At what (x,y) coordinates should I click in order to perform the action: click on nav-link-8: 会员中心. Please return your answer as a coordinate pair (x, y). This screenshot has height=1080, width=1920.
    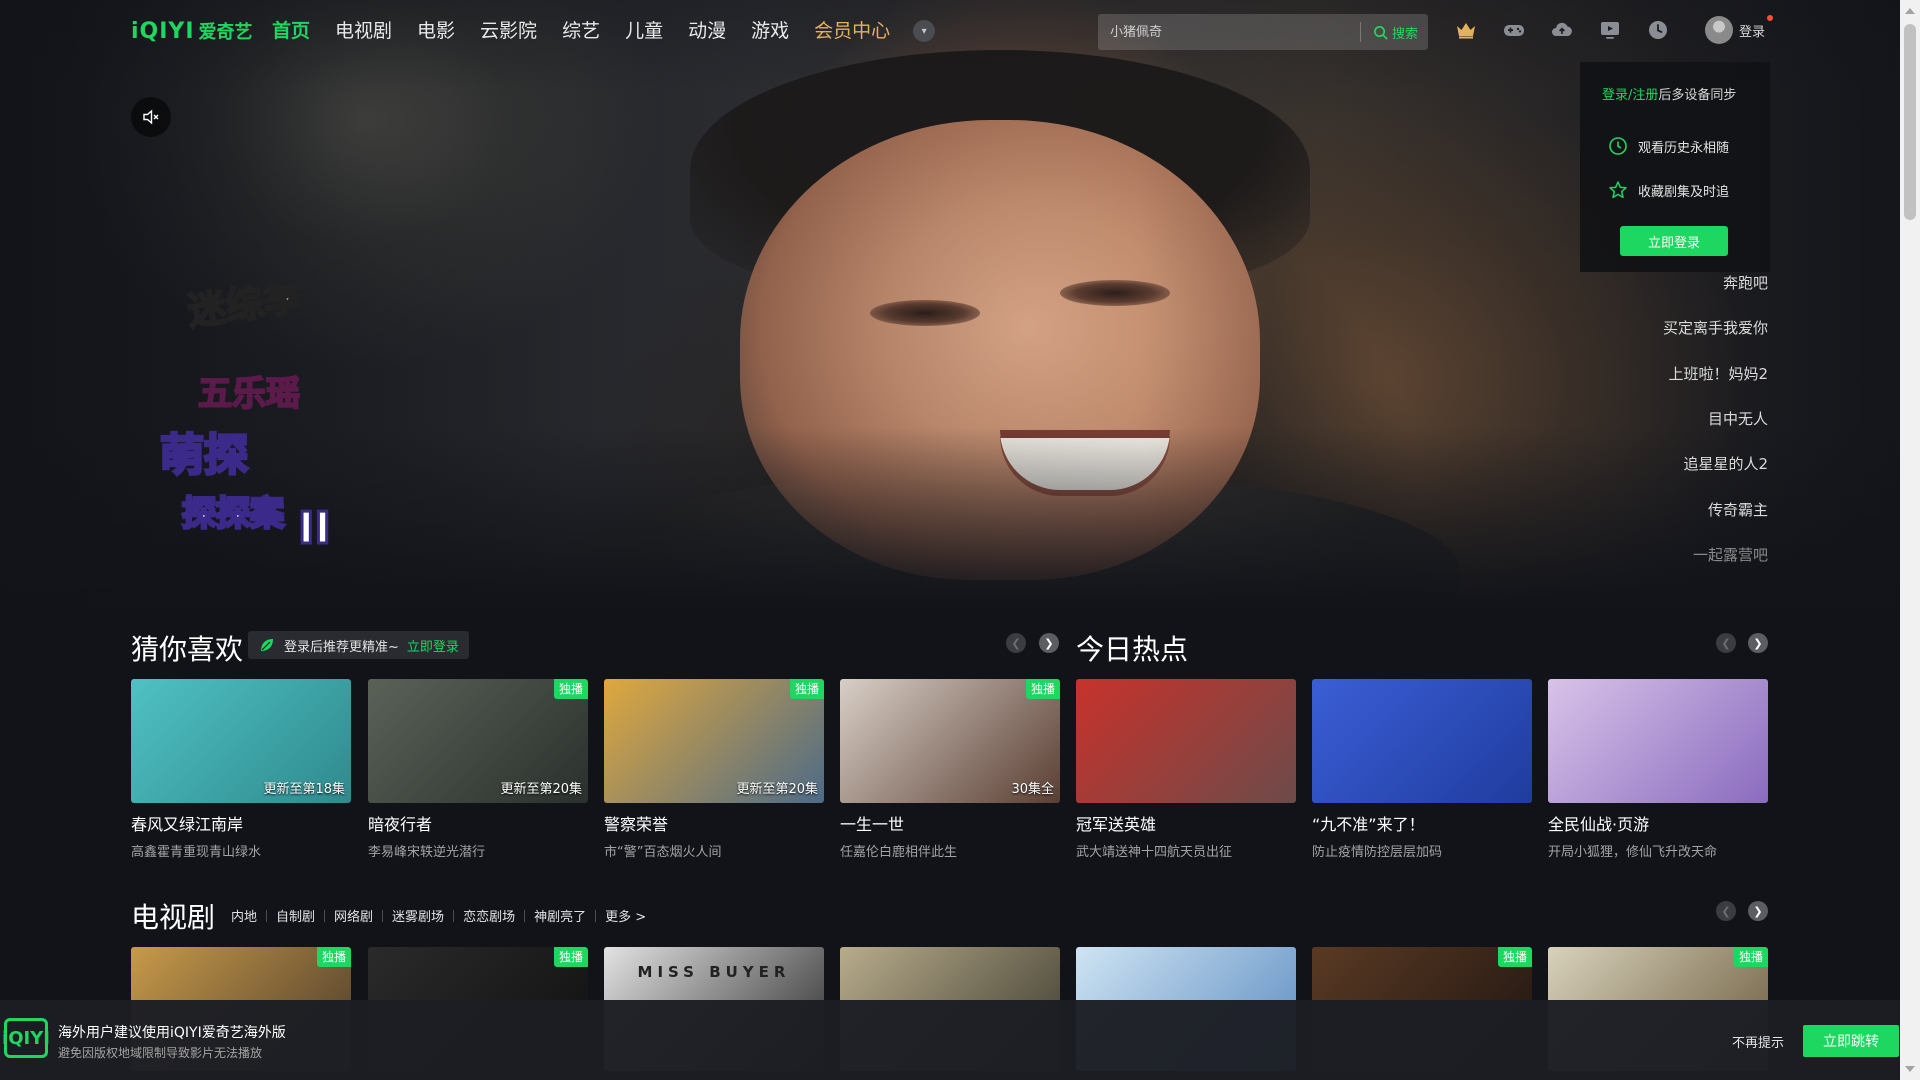
    Looking at the image, I should click on (852, 31).